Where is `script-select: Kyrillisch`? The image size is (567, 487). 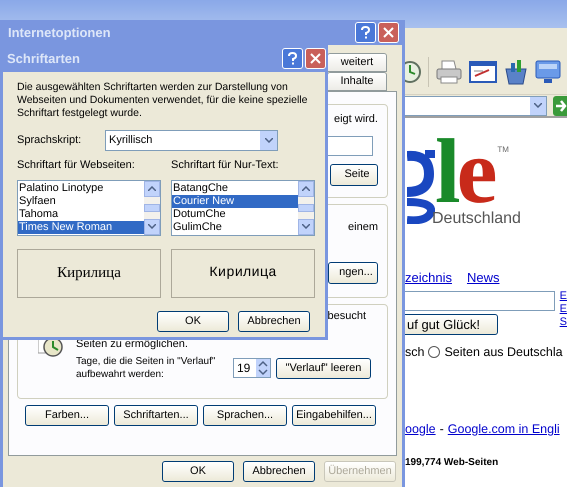 script-select: Kyrillisch is located at coordinates (191, 140).